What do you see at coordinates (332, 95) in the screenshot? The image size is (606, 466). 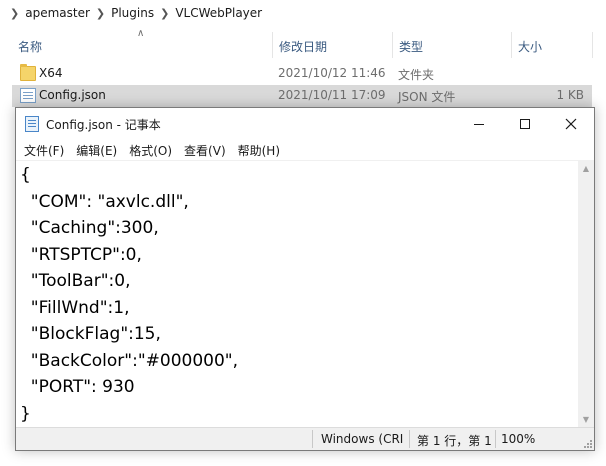 I see `file-date: 2021/10/11 17:09` at bounding box center [332, 95].